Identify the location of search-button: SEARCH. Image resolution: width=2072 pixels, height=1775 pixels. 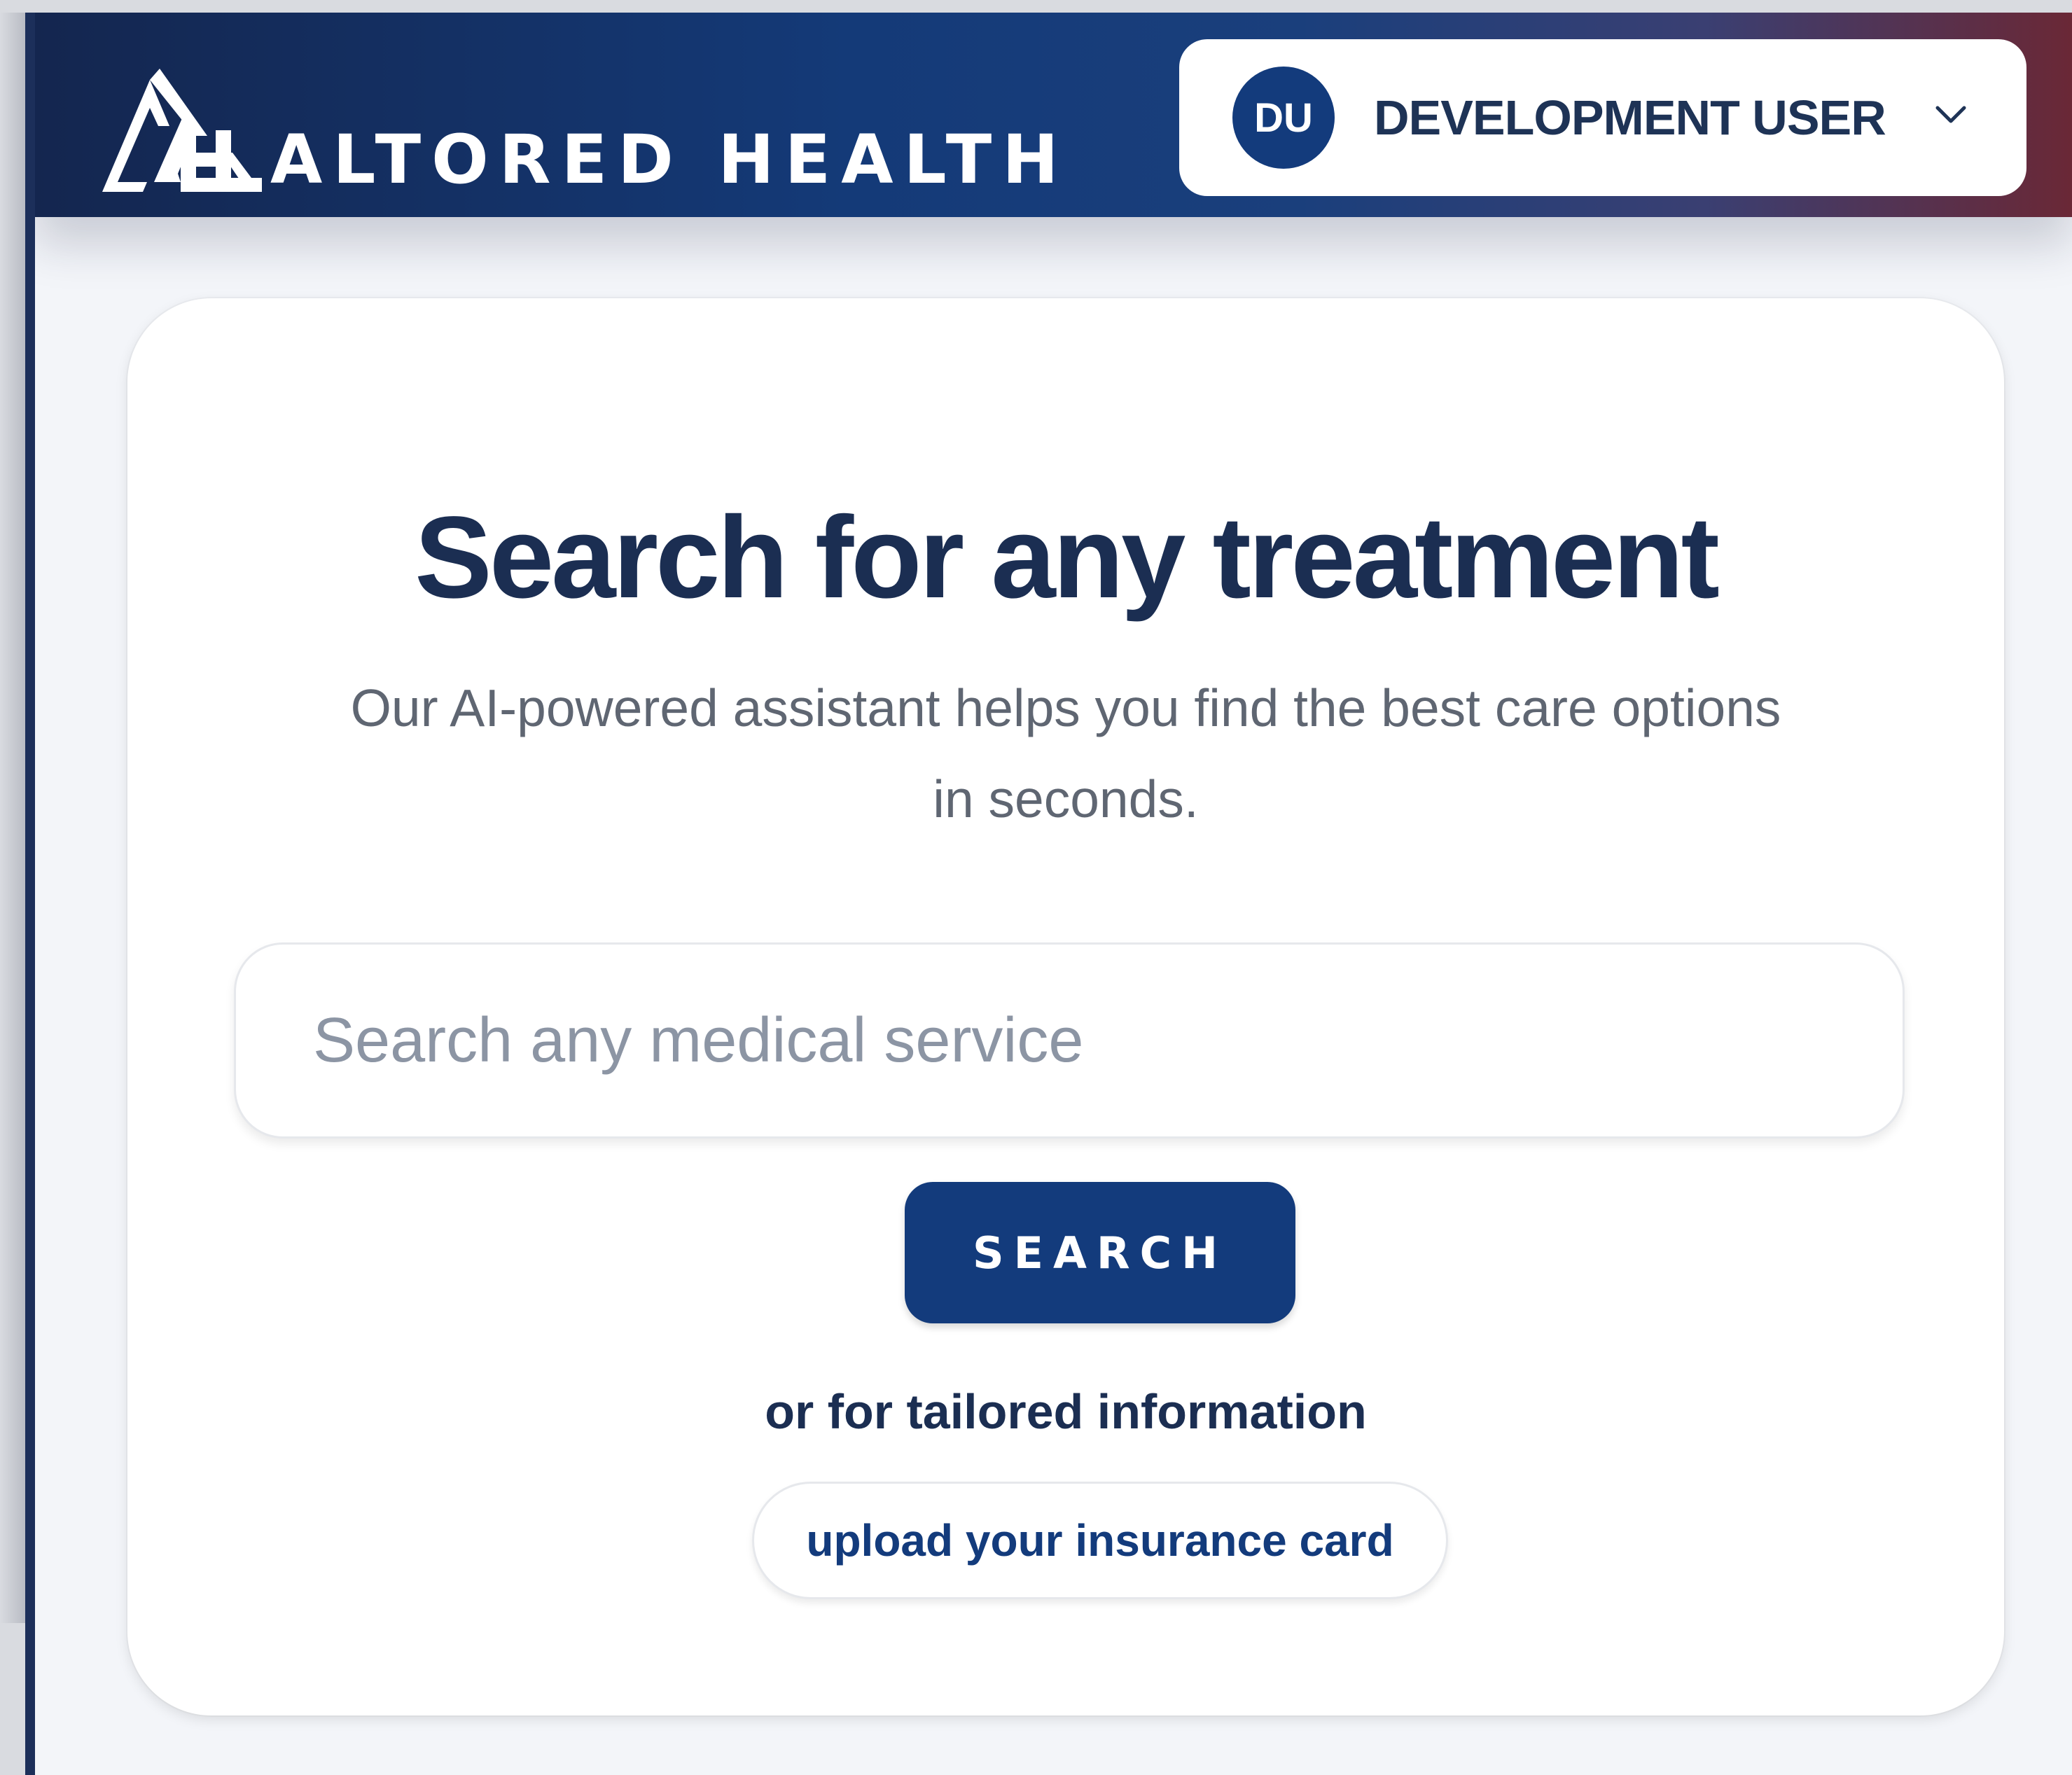
(1100, 1253).